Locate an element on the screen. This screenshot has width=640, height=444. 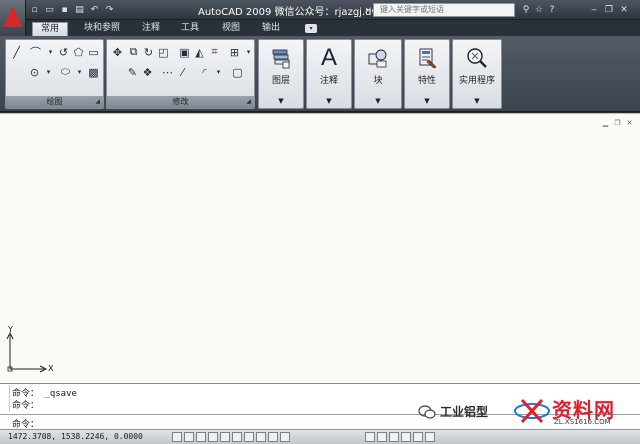
snap-toggle-icon is located at coordinates (177, 437).